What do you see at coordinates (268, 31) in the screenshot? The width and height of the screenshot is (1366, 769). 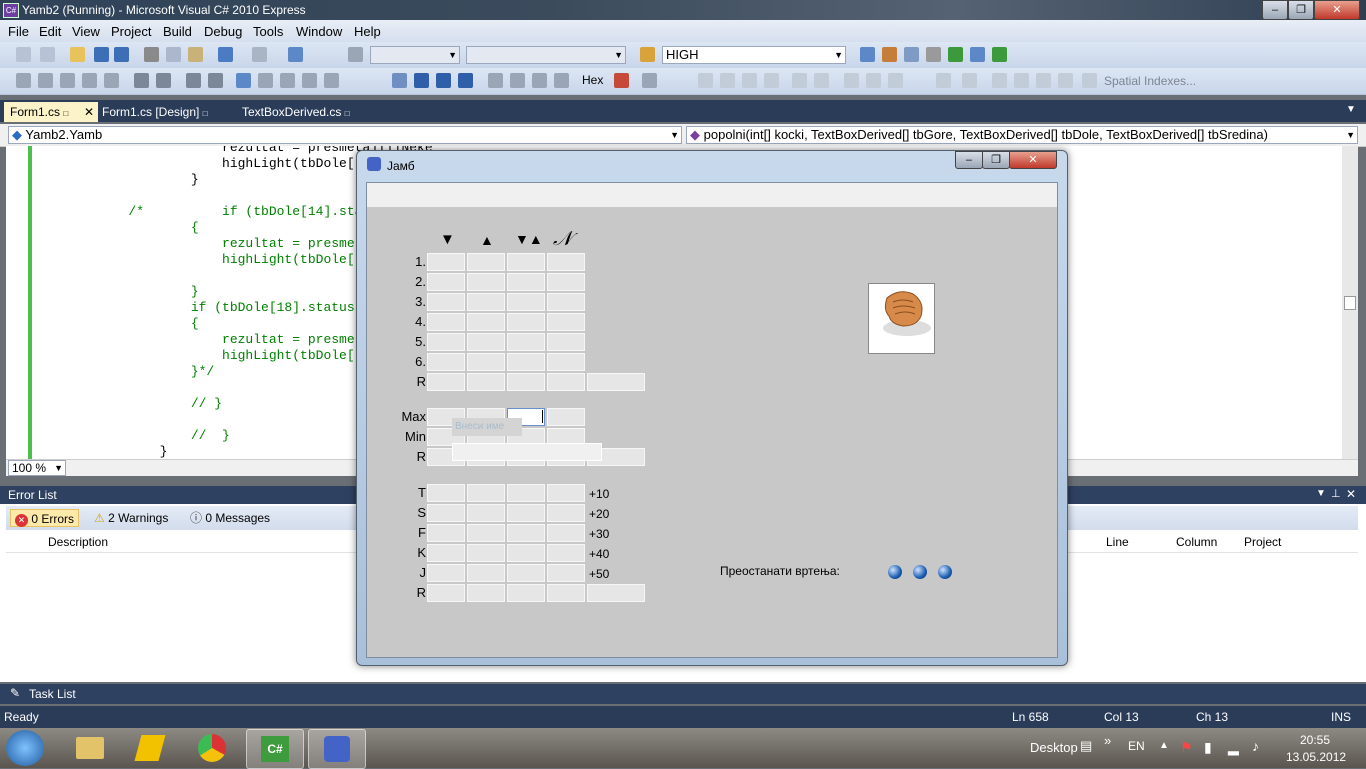 I see `menu-tools: Tools` at bounding box center [268, 31].